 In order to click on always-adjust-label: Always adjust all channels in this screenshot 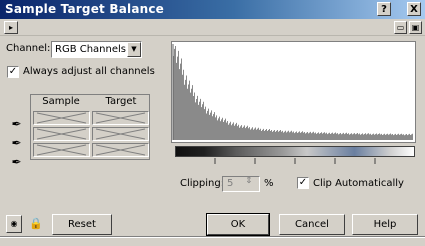, I will do `click(89, 71)`.